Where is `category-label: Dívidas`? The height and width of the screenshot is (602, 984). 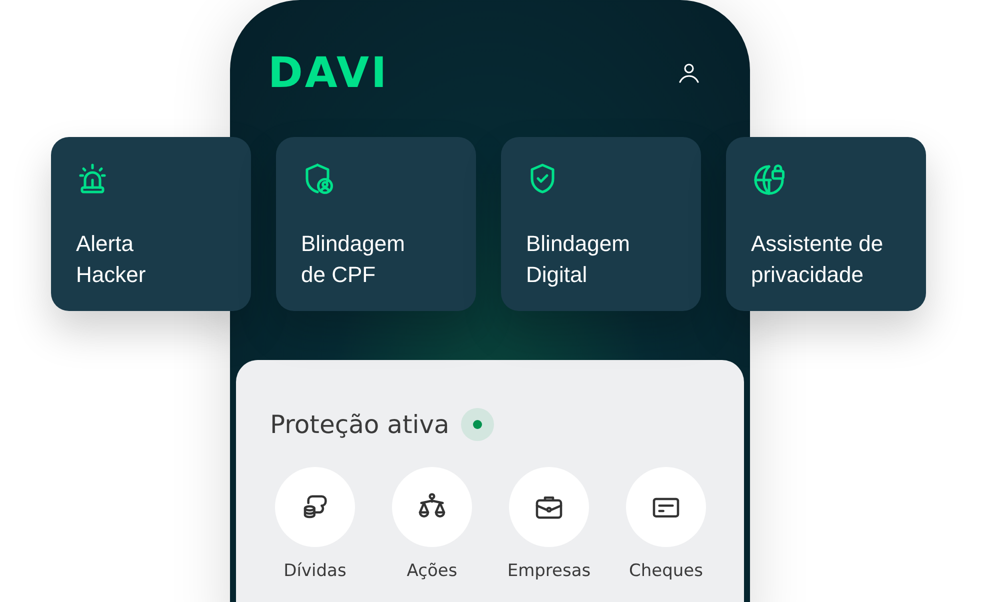 category-label: Dívidas is located at coordinates (315, 571).